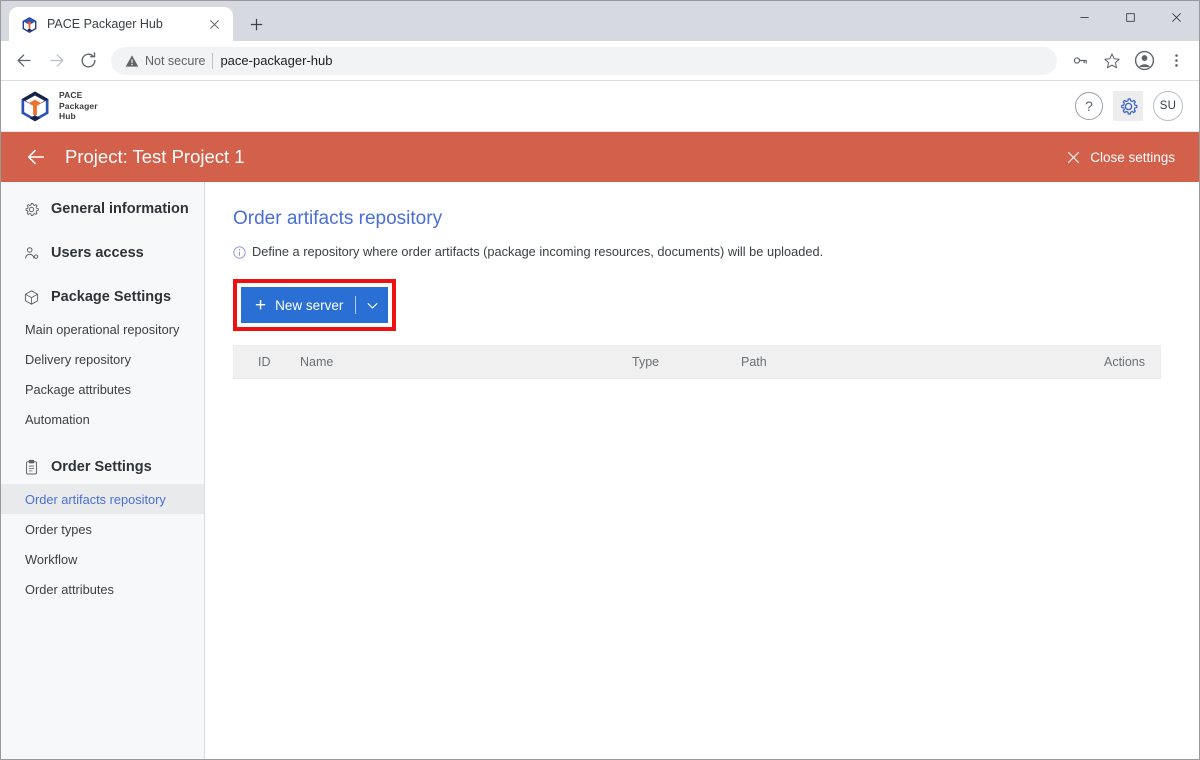  What do you see at coordinates (372, 305) in the screenshot?
I see `chevron-down-icon` at bounding box center [372, 305].